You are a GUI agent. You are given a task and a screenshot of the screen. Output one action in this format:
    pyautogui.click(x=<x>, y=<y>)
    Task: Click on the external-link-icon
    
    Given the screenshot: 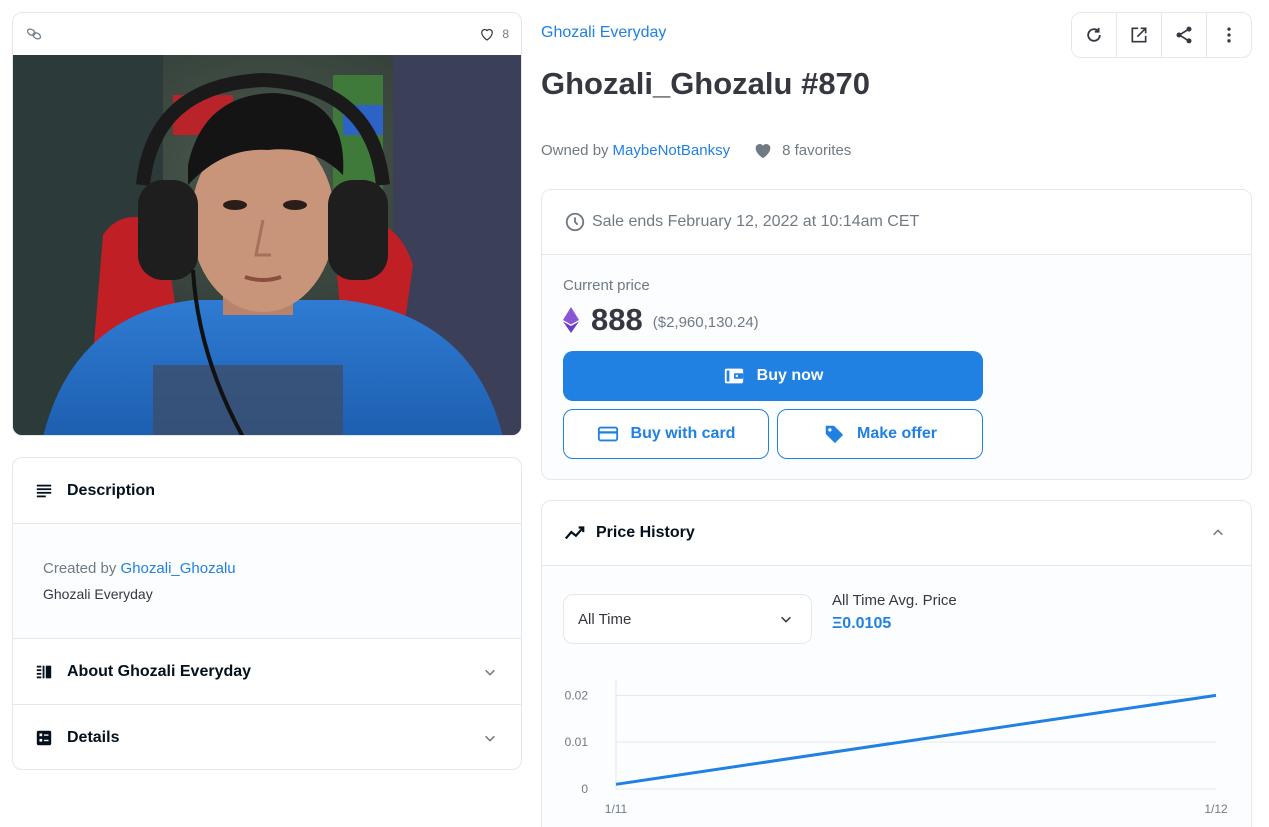 What is the action you would take?
    pyautogui.click(x=1139, y=35)
    